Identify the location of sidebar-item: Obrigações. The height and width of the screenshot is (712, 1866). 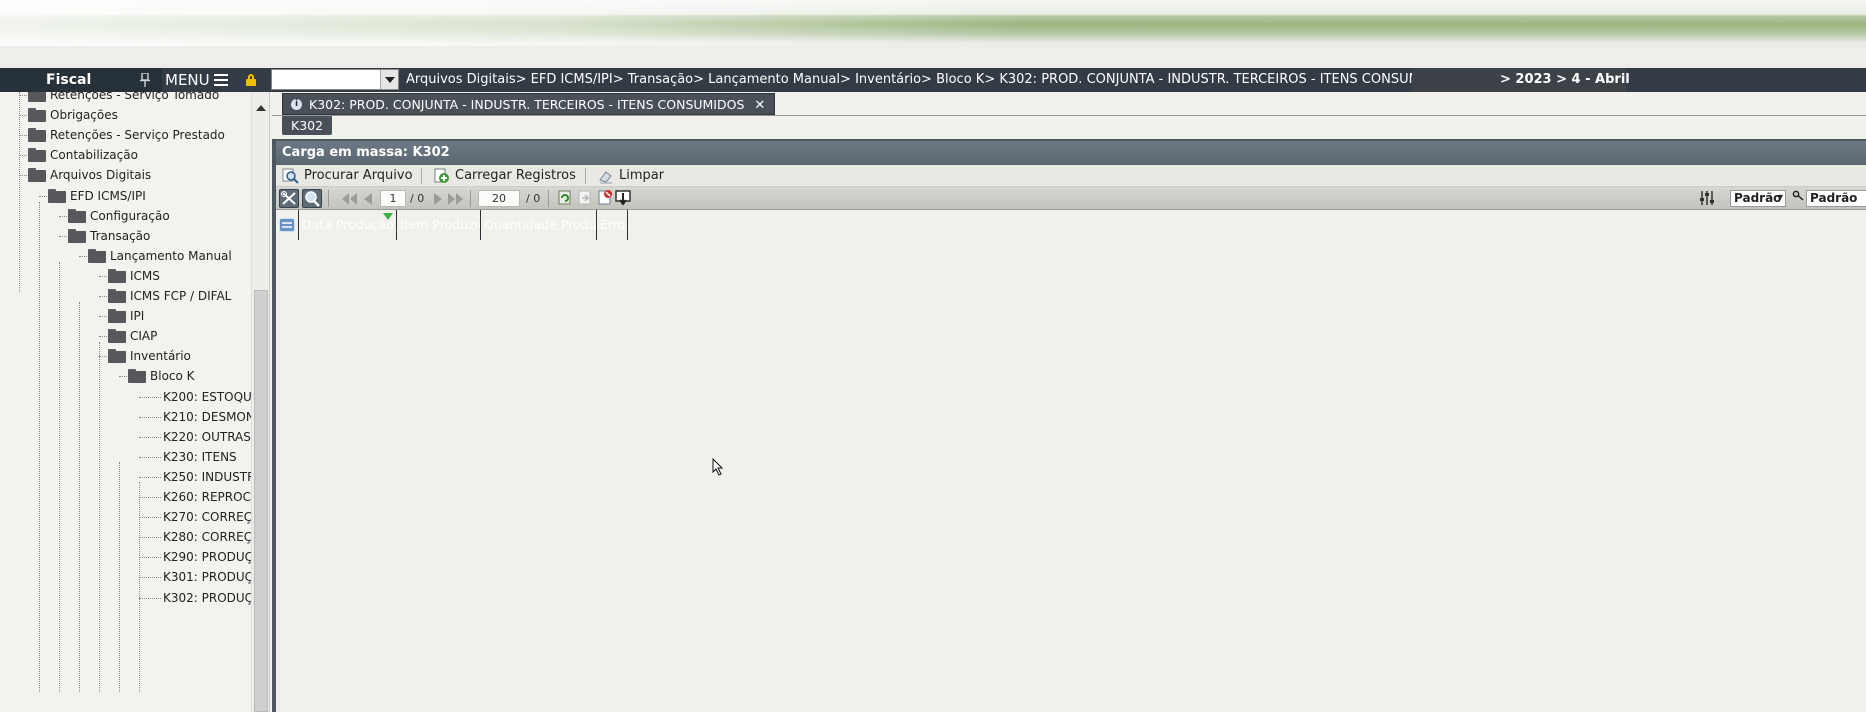
(125, 115).